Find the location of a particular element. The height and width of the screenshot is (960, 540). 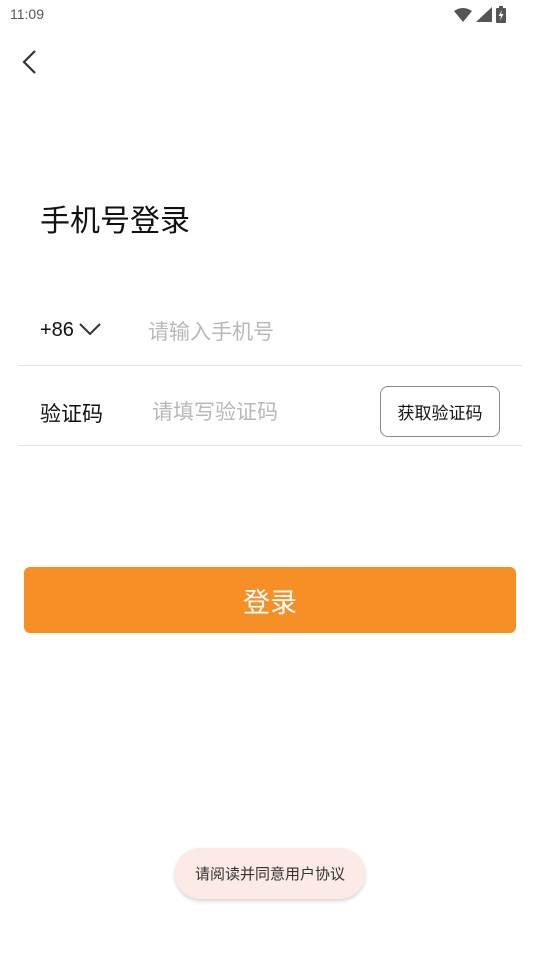

verification-code-label: 验证码 is located at coordinates (71, 414).